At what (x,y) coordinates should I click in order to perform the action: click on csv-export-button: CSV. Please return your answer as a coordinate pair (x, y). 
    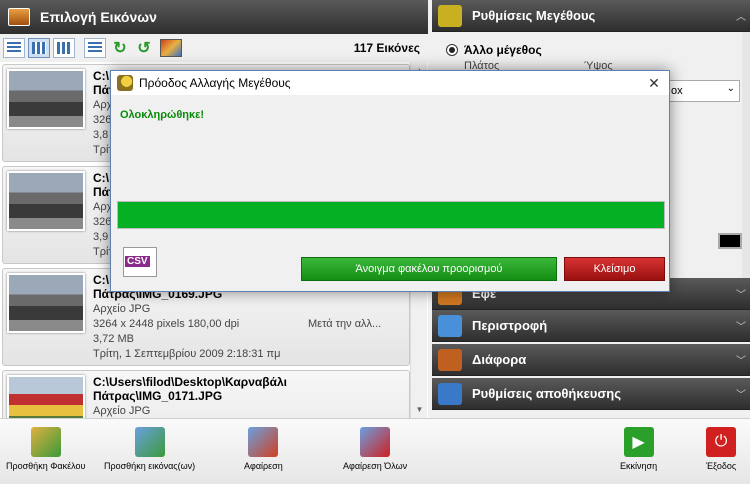
    Looking at the image, I should click on (140, 262).